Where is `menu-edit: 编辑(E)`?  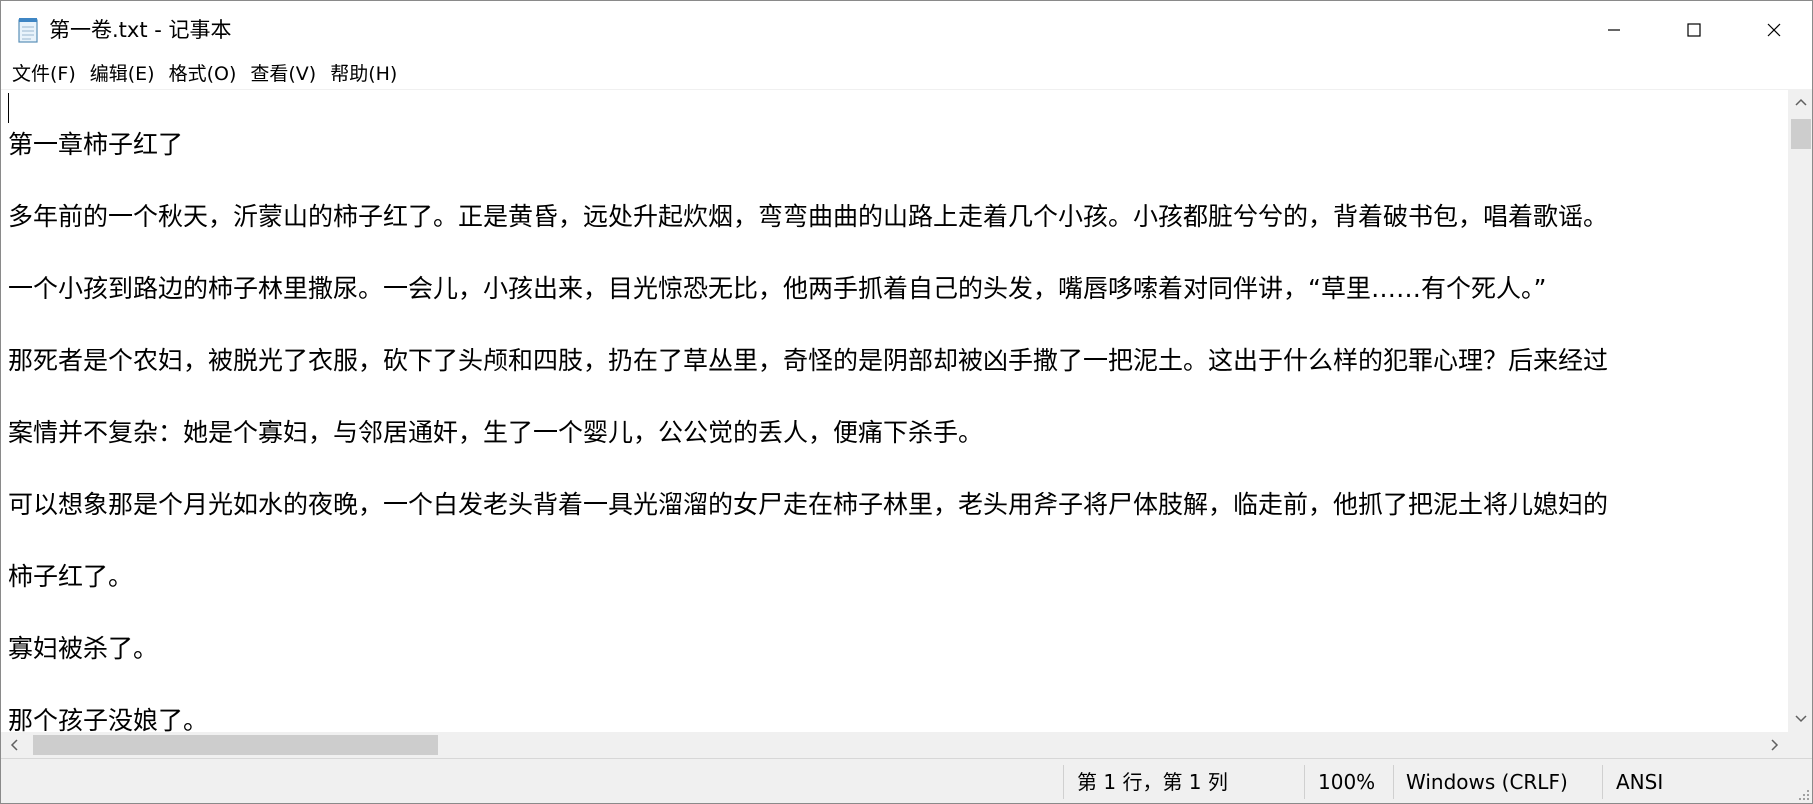
menu-edit: 编辑(E) is located at coordinates (122, 74).